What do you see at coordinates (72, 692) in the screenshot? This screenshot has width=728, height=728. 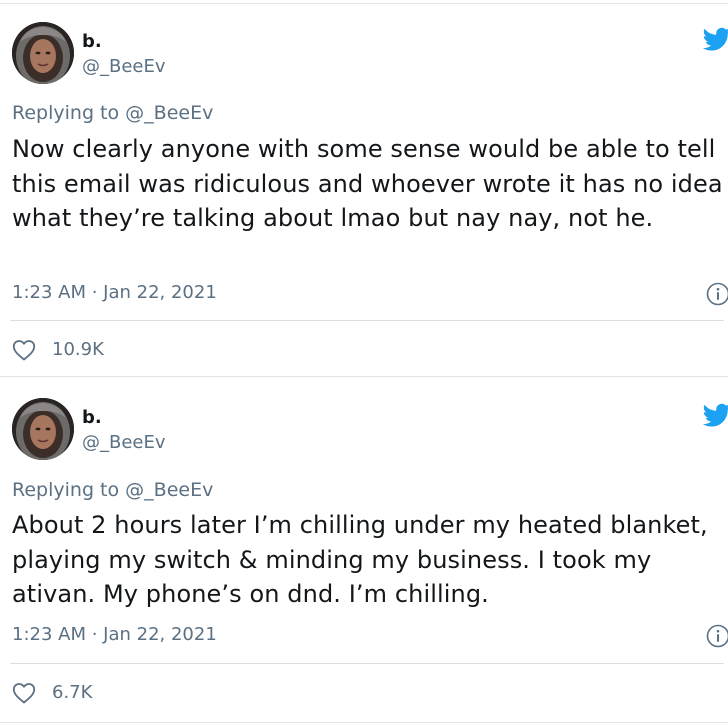 I see `like-count: 6.7K` at bounding box center [72, 692].